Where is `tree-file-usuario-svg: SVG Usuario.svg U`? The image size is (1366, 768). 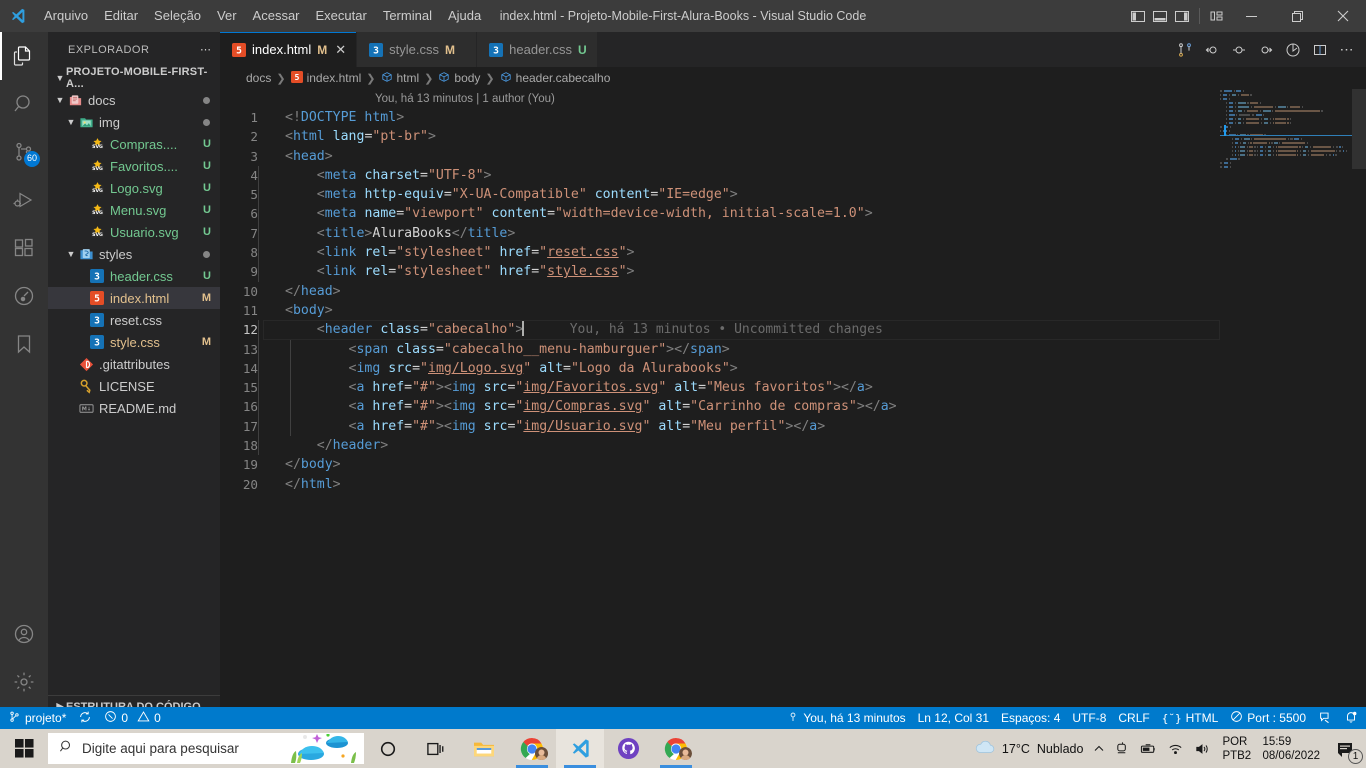 tree-file-usuario-svg: SVG Usuario.svg U is located at coordinates (134, 232).